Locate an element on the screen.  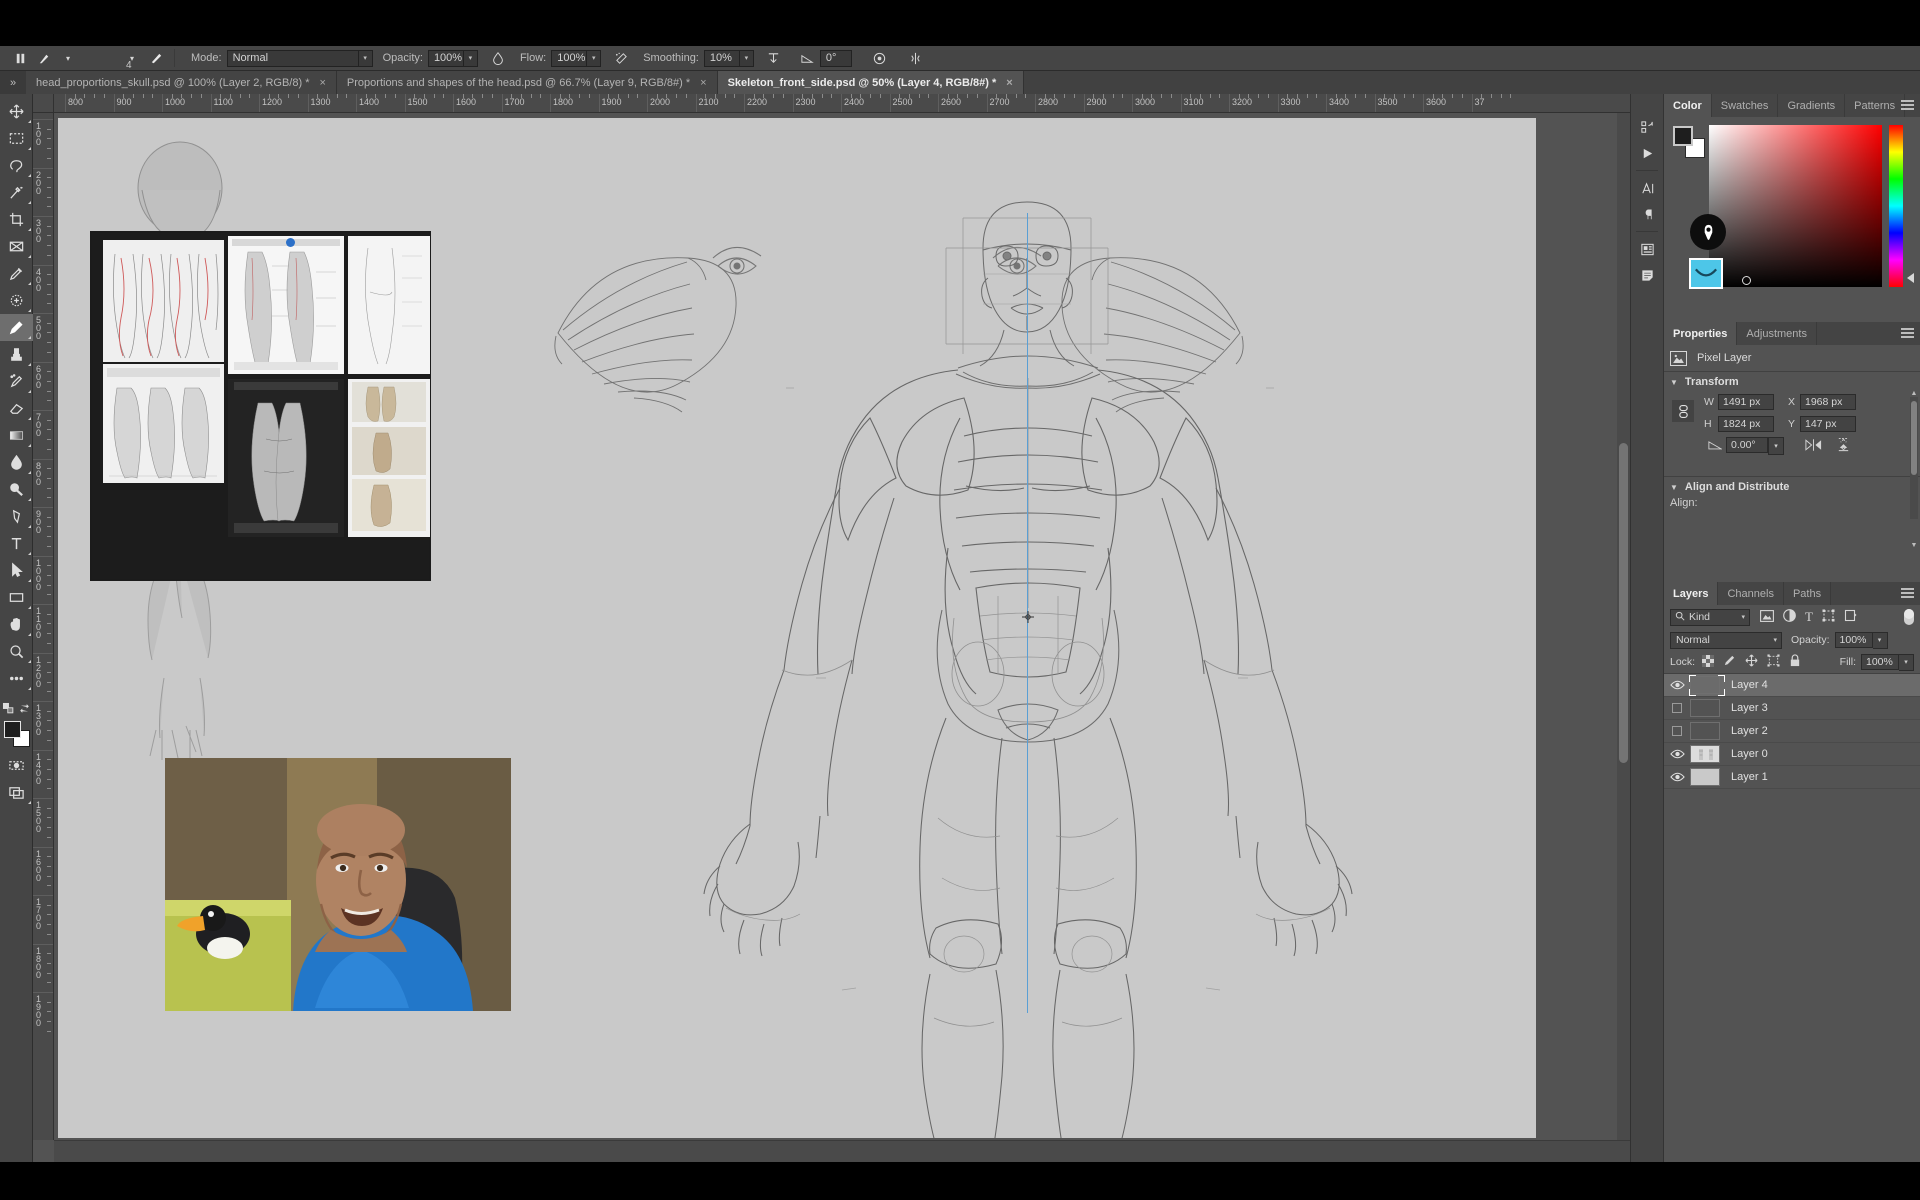
x-field: 1968 px is located at coordinates (1828, 402).